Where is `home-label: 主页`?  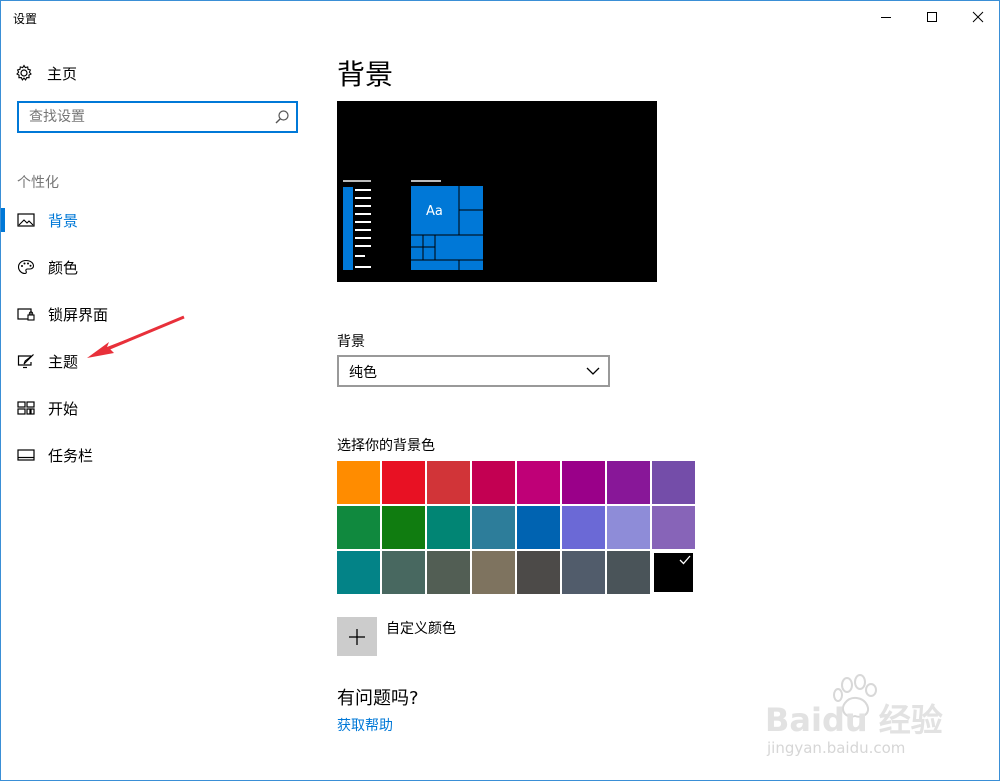 home-label: 主页 is located at coordinates (62, 73).